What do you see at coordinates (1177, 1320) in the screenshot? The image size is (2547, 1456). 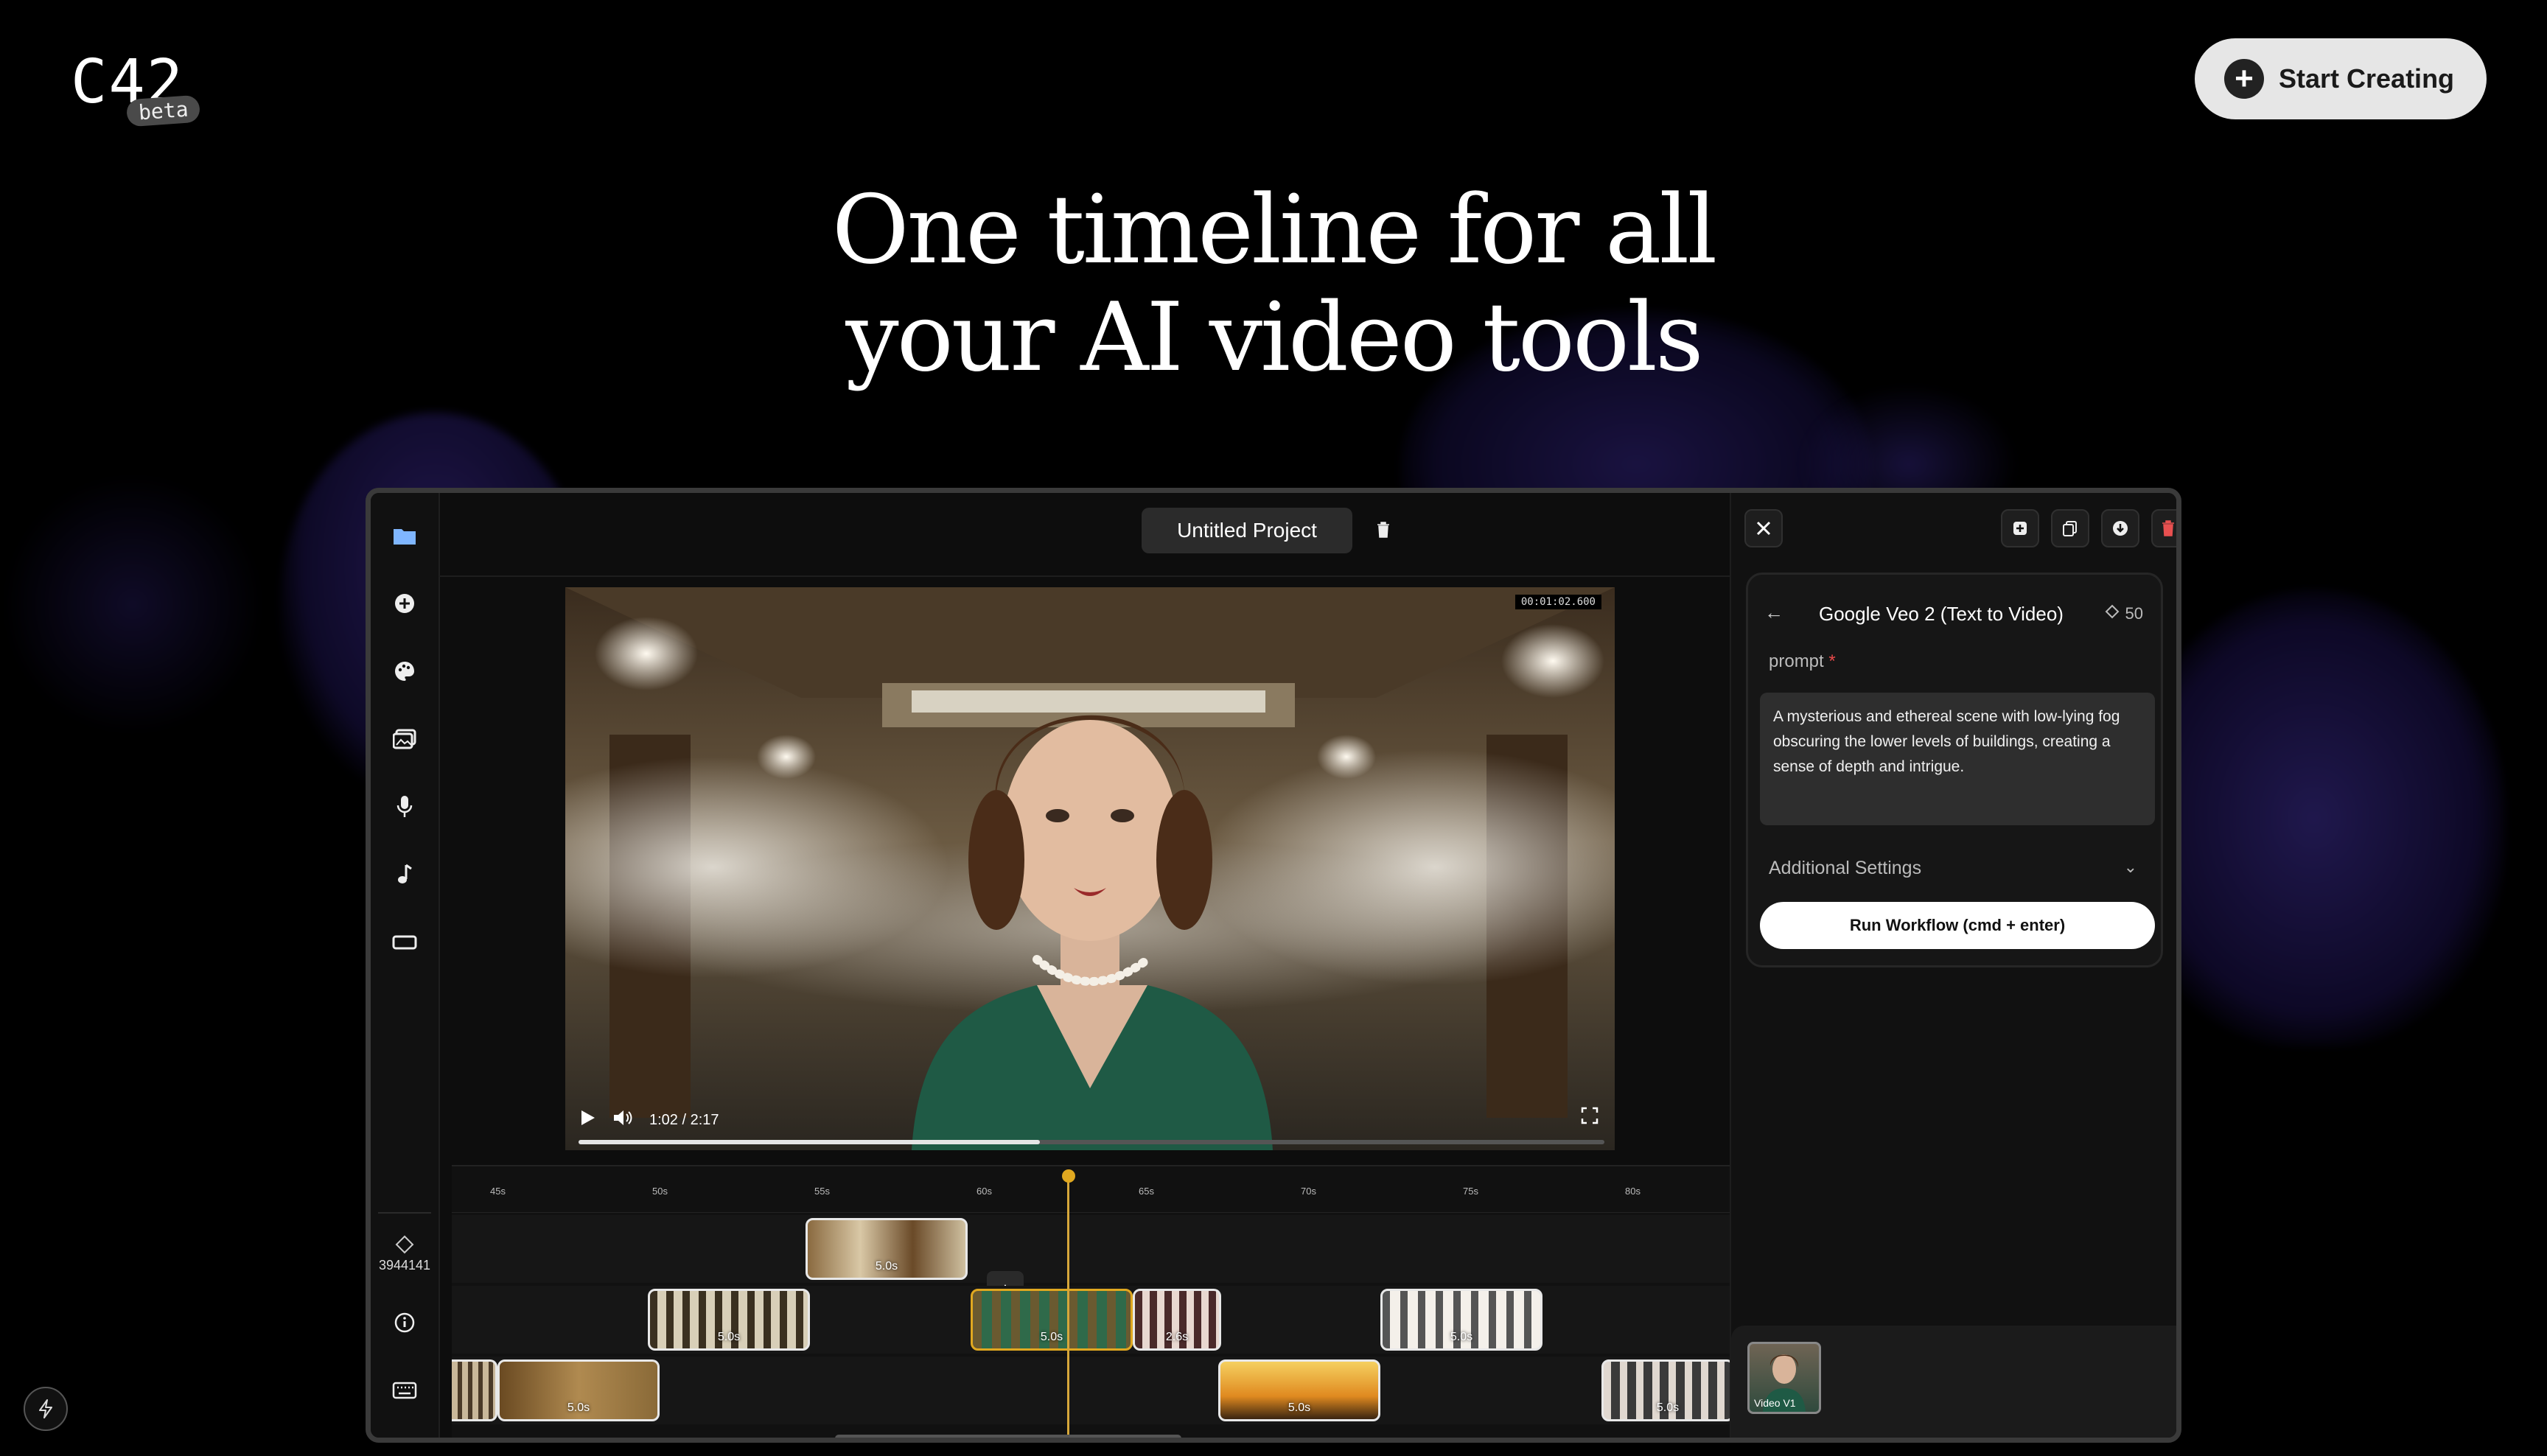 I see `timeline-clip: 2.6s` at bounding box center [1177, 1320].